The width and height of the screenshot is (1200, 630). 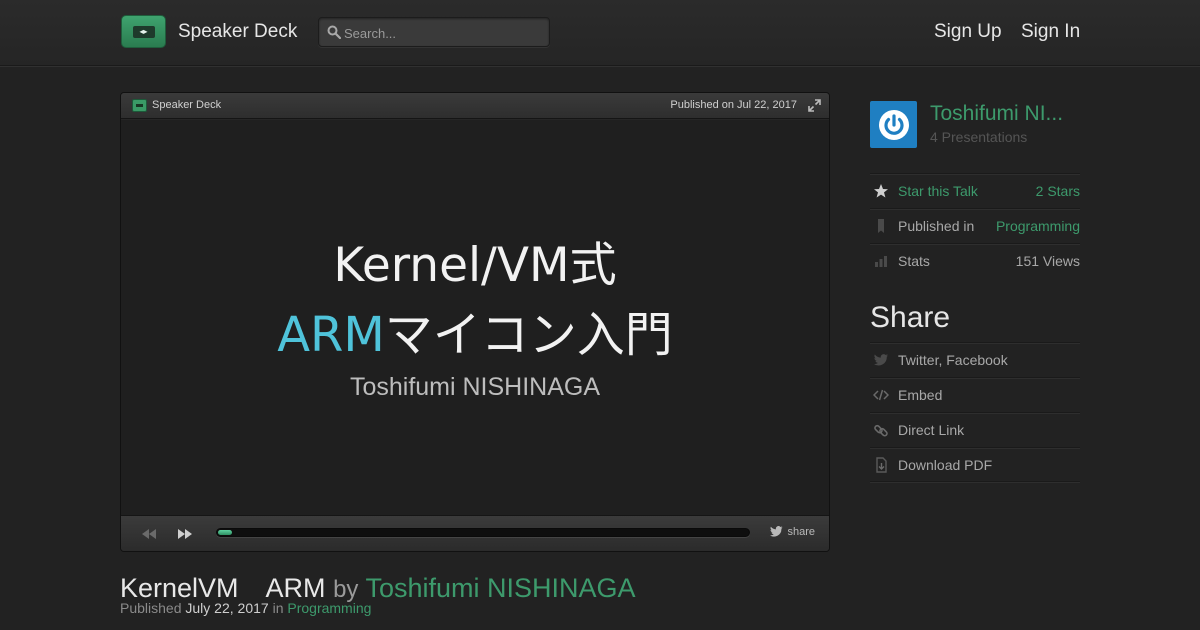 I want to click on player-controls: share, so click(x=475, y=533).